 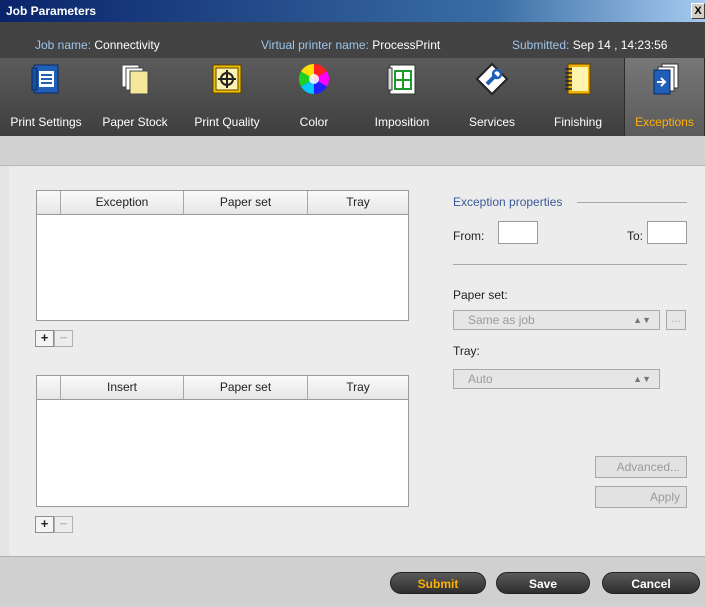 I want to click on to-field, so click(x=667, y=232).